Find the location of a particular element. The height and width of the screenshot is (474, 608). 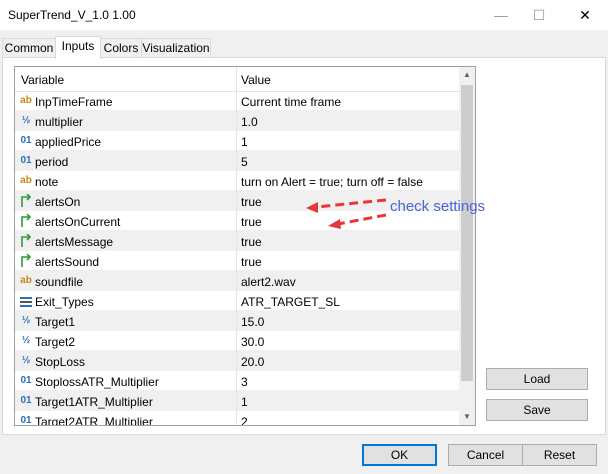

table-row: 01 Target1ATR_Multiplier 1 is located at coordinates (237, 401).